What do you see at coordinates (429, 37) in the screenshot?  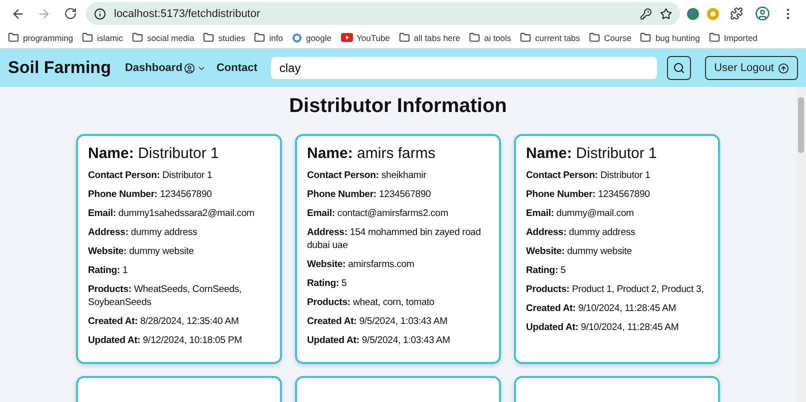 I see `bookmark: all tabs here` at bounding box center [429, 37].